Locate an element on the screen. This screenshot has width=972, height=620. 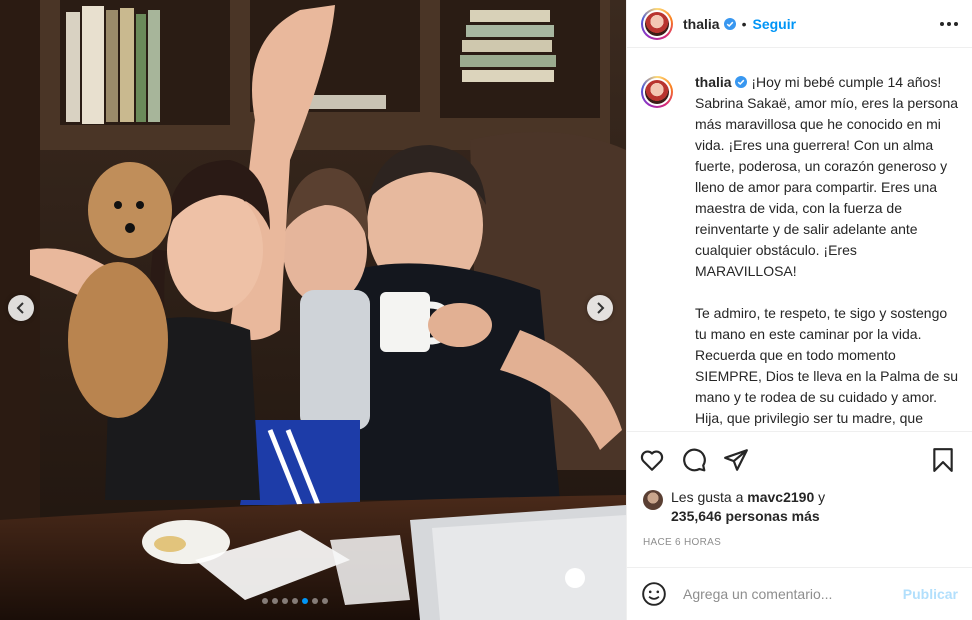
likes-user-link: mavc2190 is located at coordinates (780, 497).